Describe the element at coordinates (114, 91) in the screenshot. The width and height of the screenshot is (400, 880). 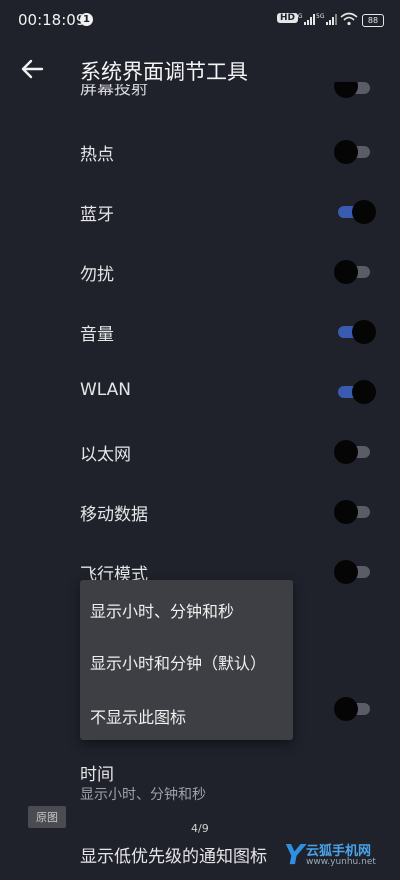
I see `partial-item-label: 屏幕投射` at that location.